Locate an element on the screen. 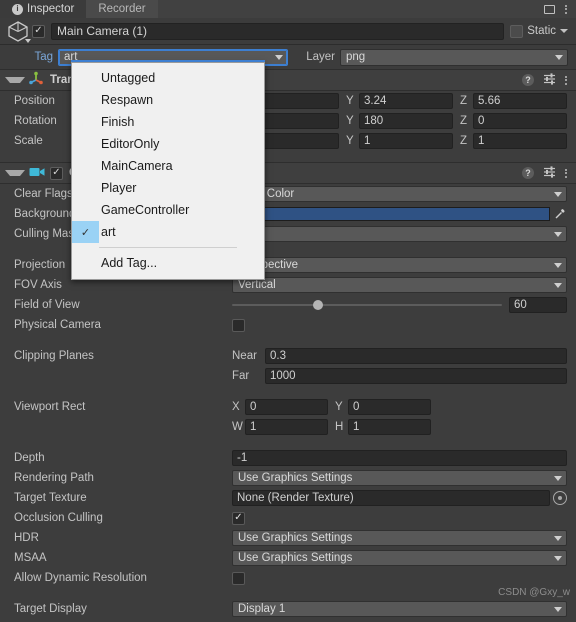 The image size is (576, 622). eyedropper-icon is located at coordinates (559, 214).